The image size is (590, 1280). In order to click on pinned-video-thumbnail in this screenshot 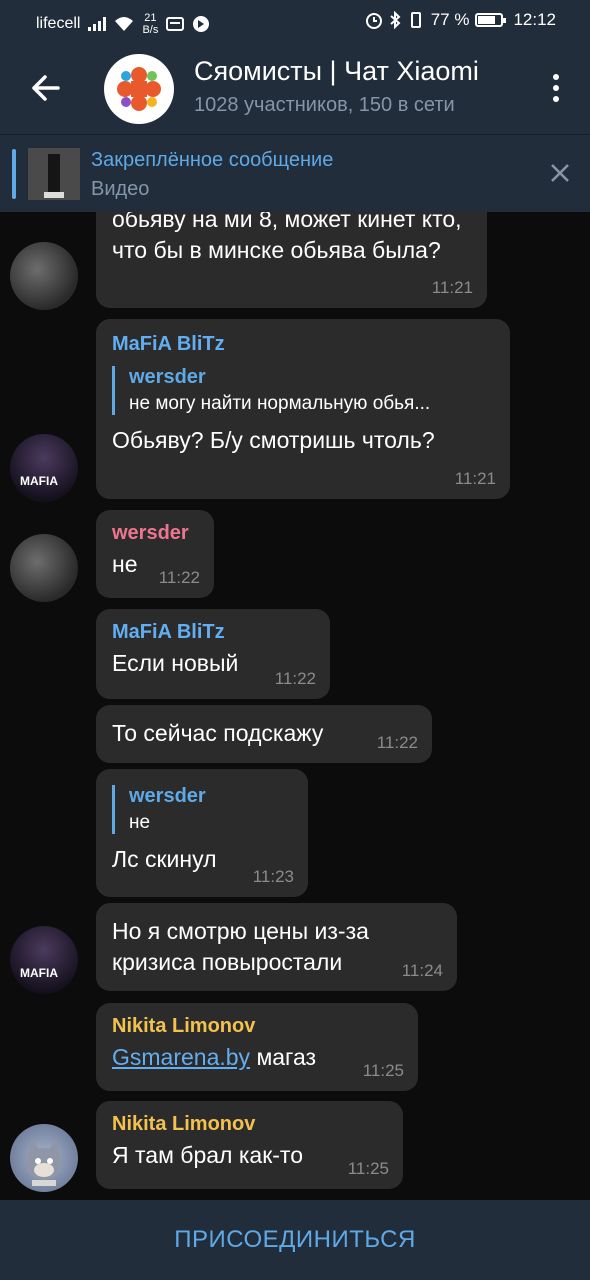, I will do `click(54, 174)`.